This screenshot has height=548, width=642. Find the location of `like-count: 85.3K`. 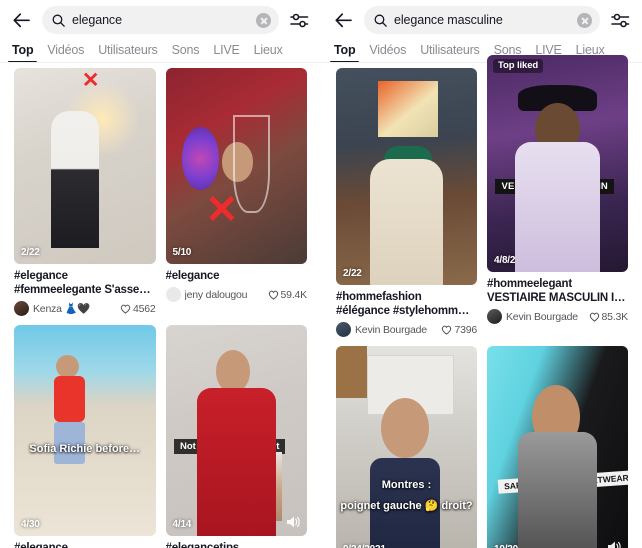

like-count: 85.3K is located at coordinates (608, 317).